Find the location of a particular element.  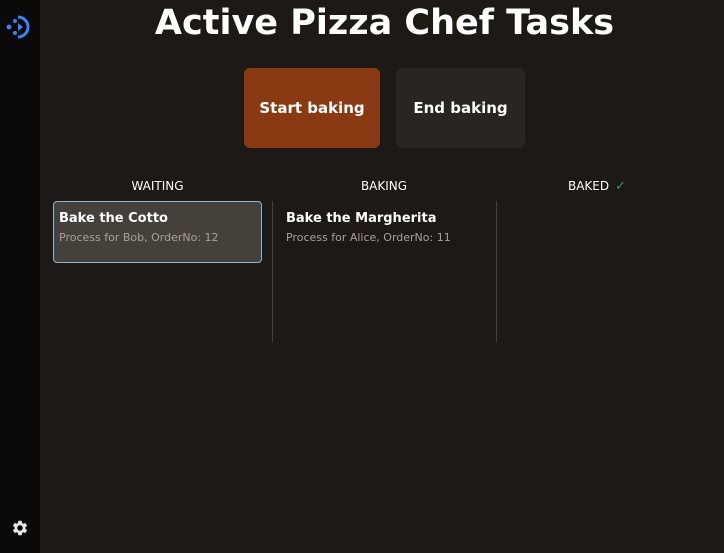

task-subtitle: Process for Alice, OrderNo: 11 is located at coordinates (368, 237).